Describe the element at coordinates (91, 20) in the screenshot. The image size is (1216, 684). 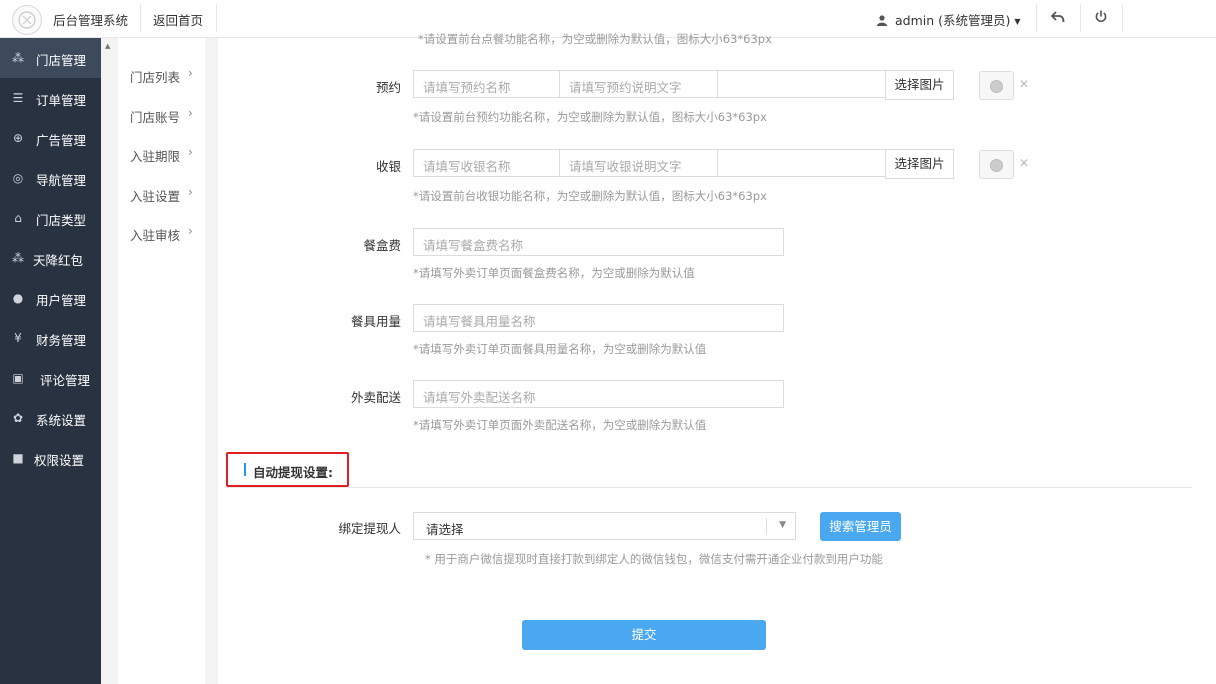
I see `app-title: 后台管理系统` at that location.